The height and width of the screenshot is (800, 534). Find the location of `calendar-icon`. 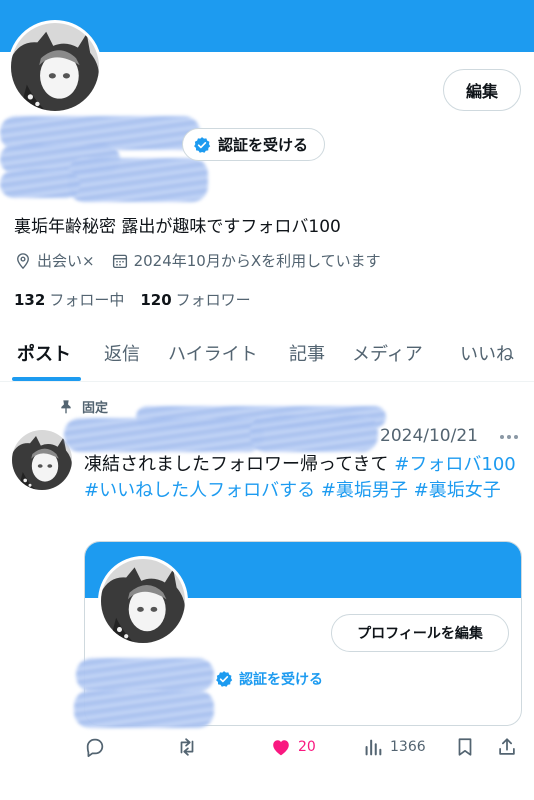

calendar-icon is located at coordinates (119, 261).